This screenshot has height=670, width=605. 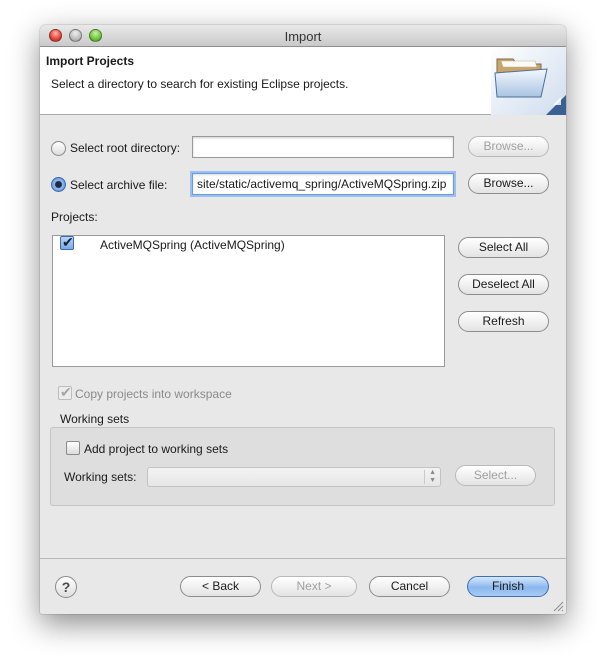 What do you see at coordinates (58, 184) in the screenshot?
I see `archive-file-radio` at bounding box center [58, 184].